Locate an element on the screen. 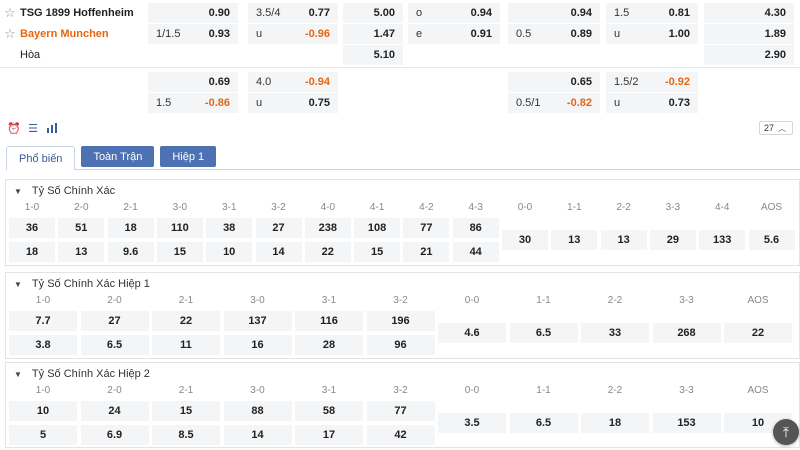  score-odds-home: 110 is located at coordinates (179, 228).